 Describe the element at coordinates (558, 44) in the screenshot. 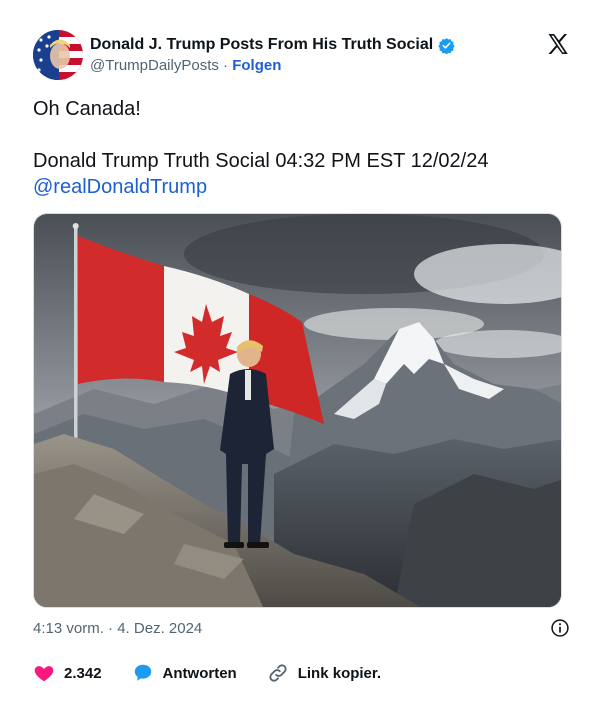

I see `x-logo-icon` at that location.